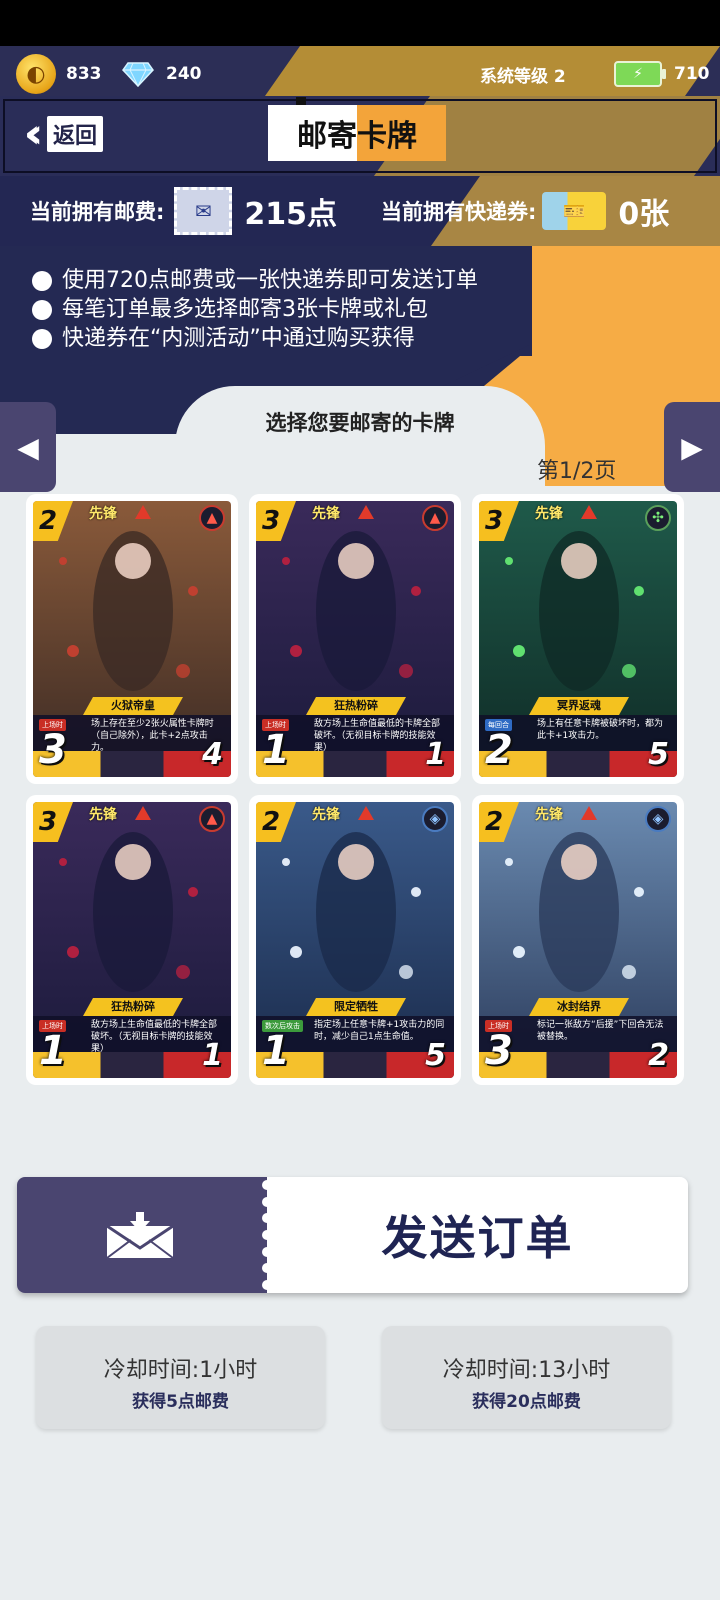  What do you see at coordinates (526, 1402) in the screenshot?
I see `cooldown-reward: 获得20点邮费` at bounding box center [526, 1402].